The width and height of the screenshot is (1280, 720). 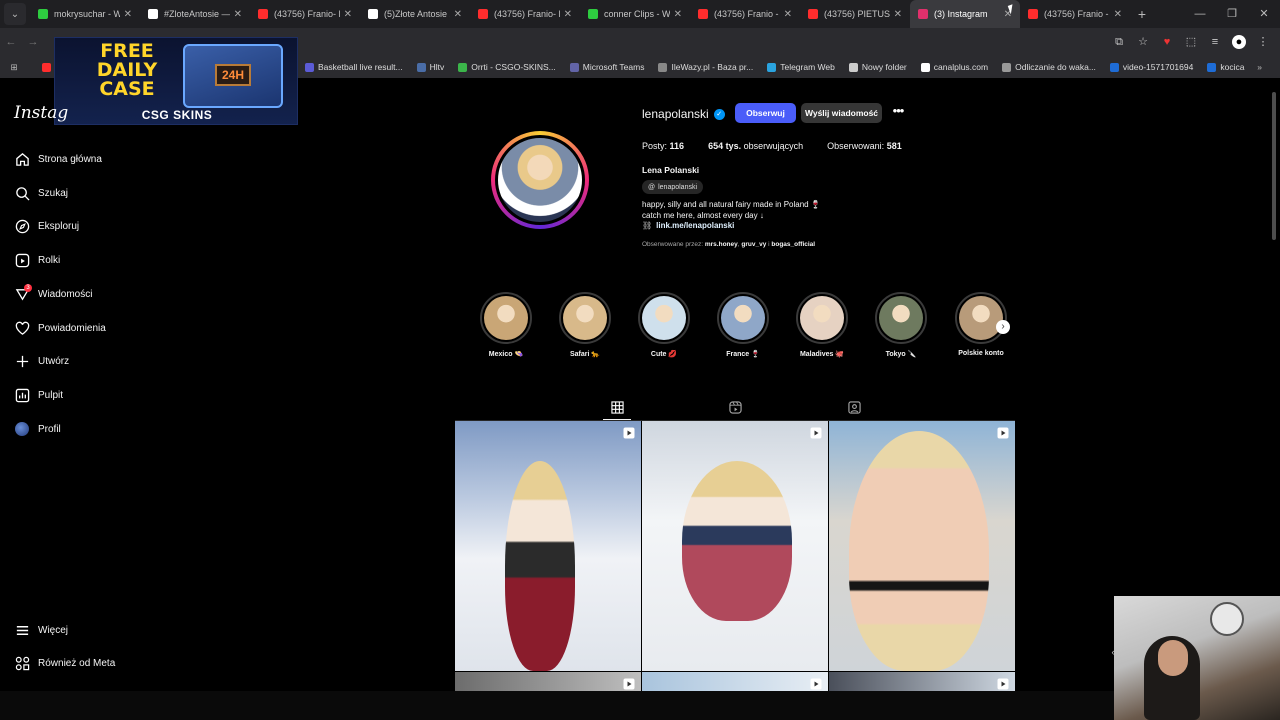 What do you see at coordinates (60, 328) in the screenshot?
I see `sidebar-item: Powiadomienia` at bounding box center [60, 328].